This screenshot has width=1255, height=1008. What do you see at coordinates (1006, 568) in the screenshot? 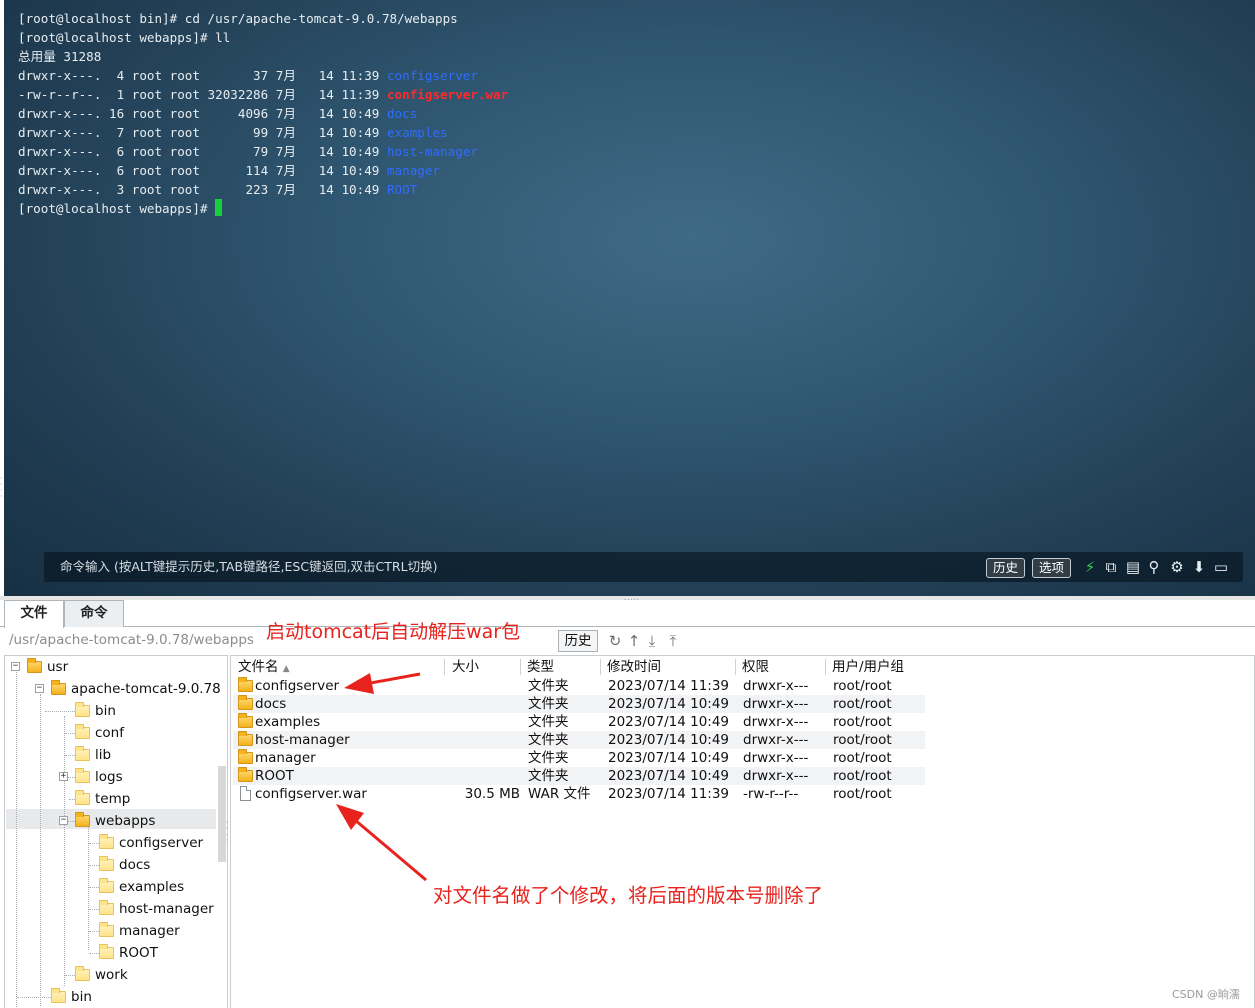
I see `terminal-history-button: 历史` at bounding box center [1006, 568].